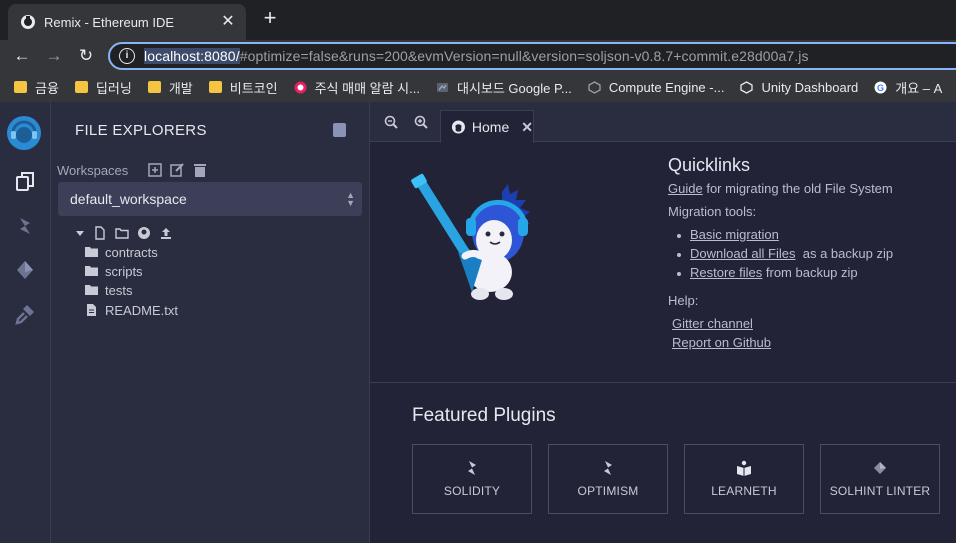 The image size is (956, 543). Describe the element at coordinates (25, 182) in the screenshot. I see `file-explorers-icon` at that location.